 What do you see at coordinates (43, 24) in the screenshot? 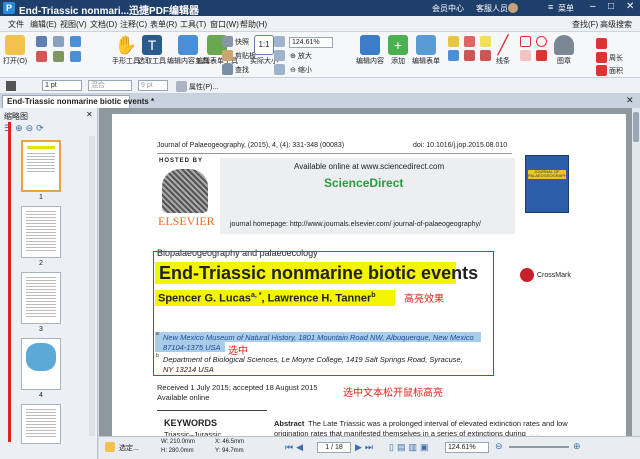
I see `menu-edit: 编辑(E)` at bounding box center [43, 24].